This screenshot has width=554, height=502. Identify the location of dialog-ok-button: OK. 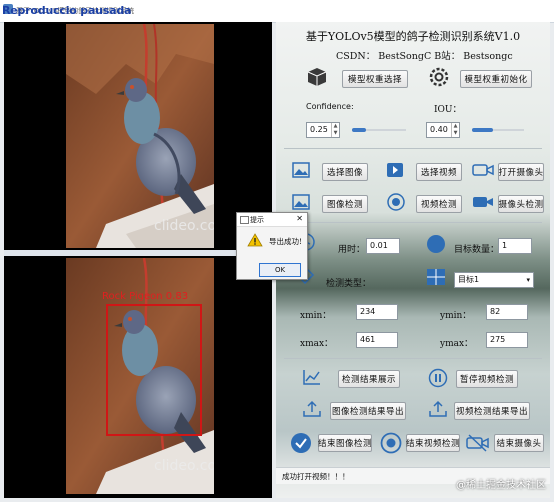
(280, 270).